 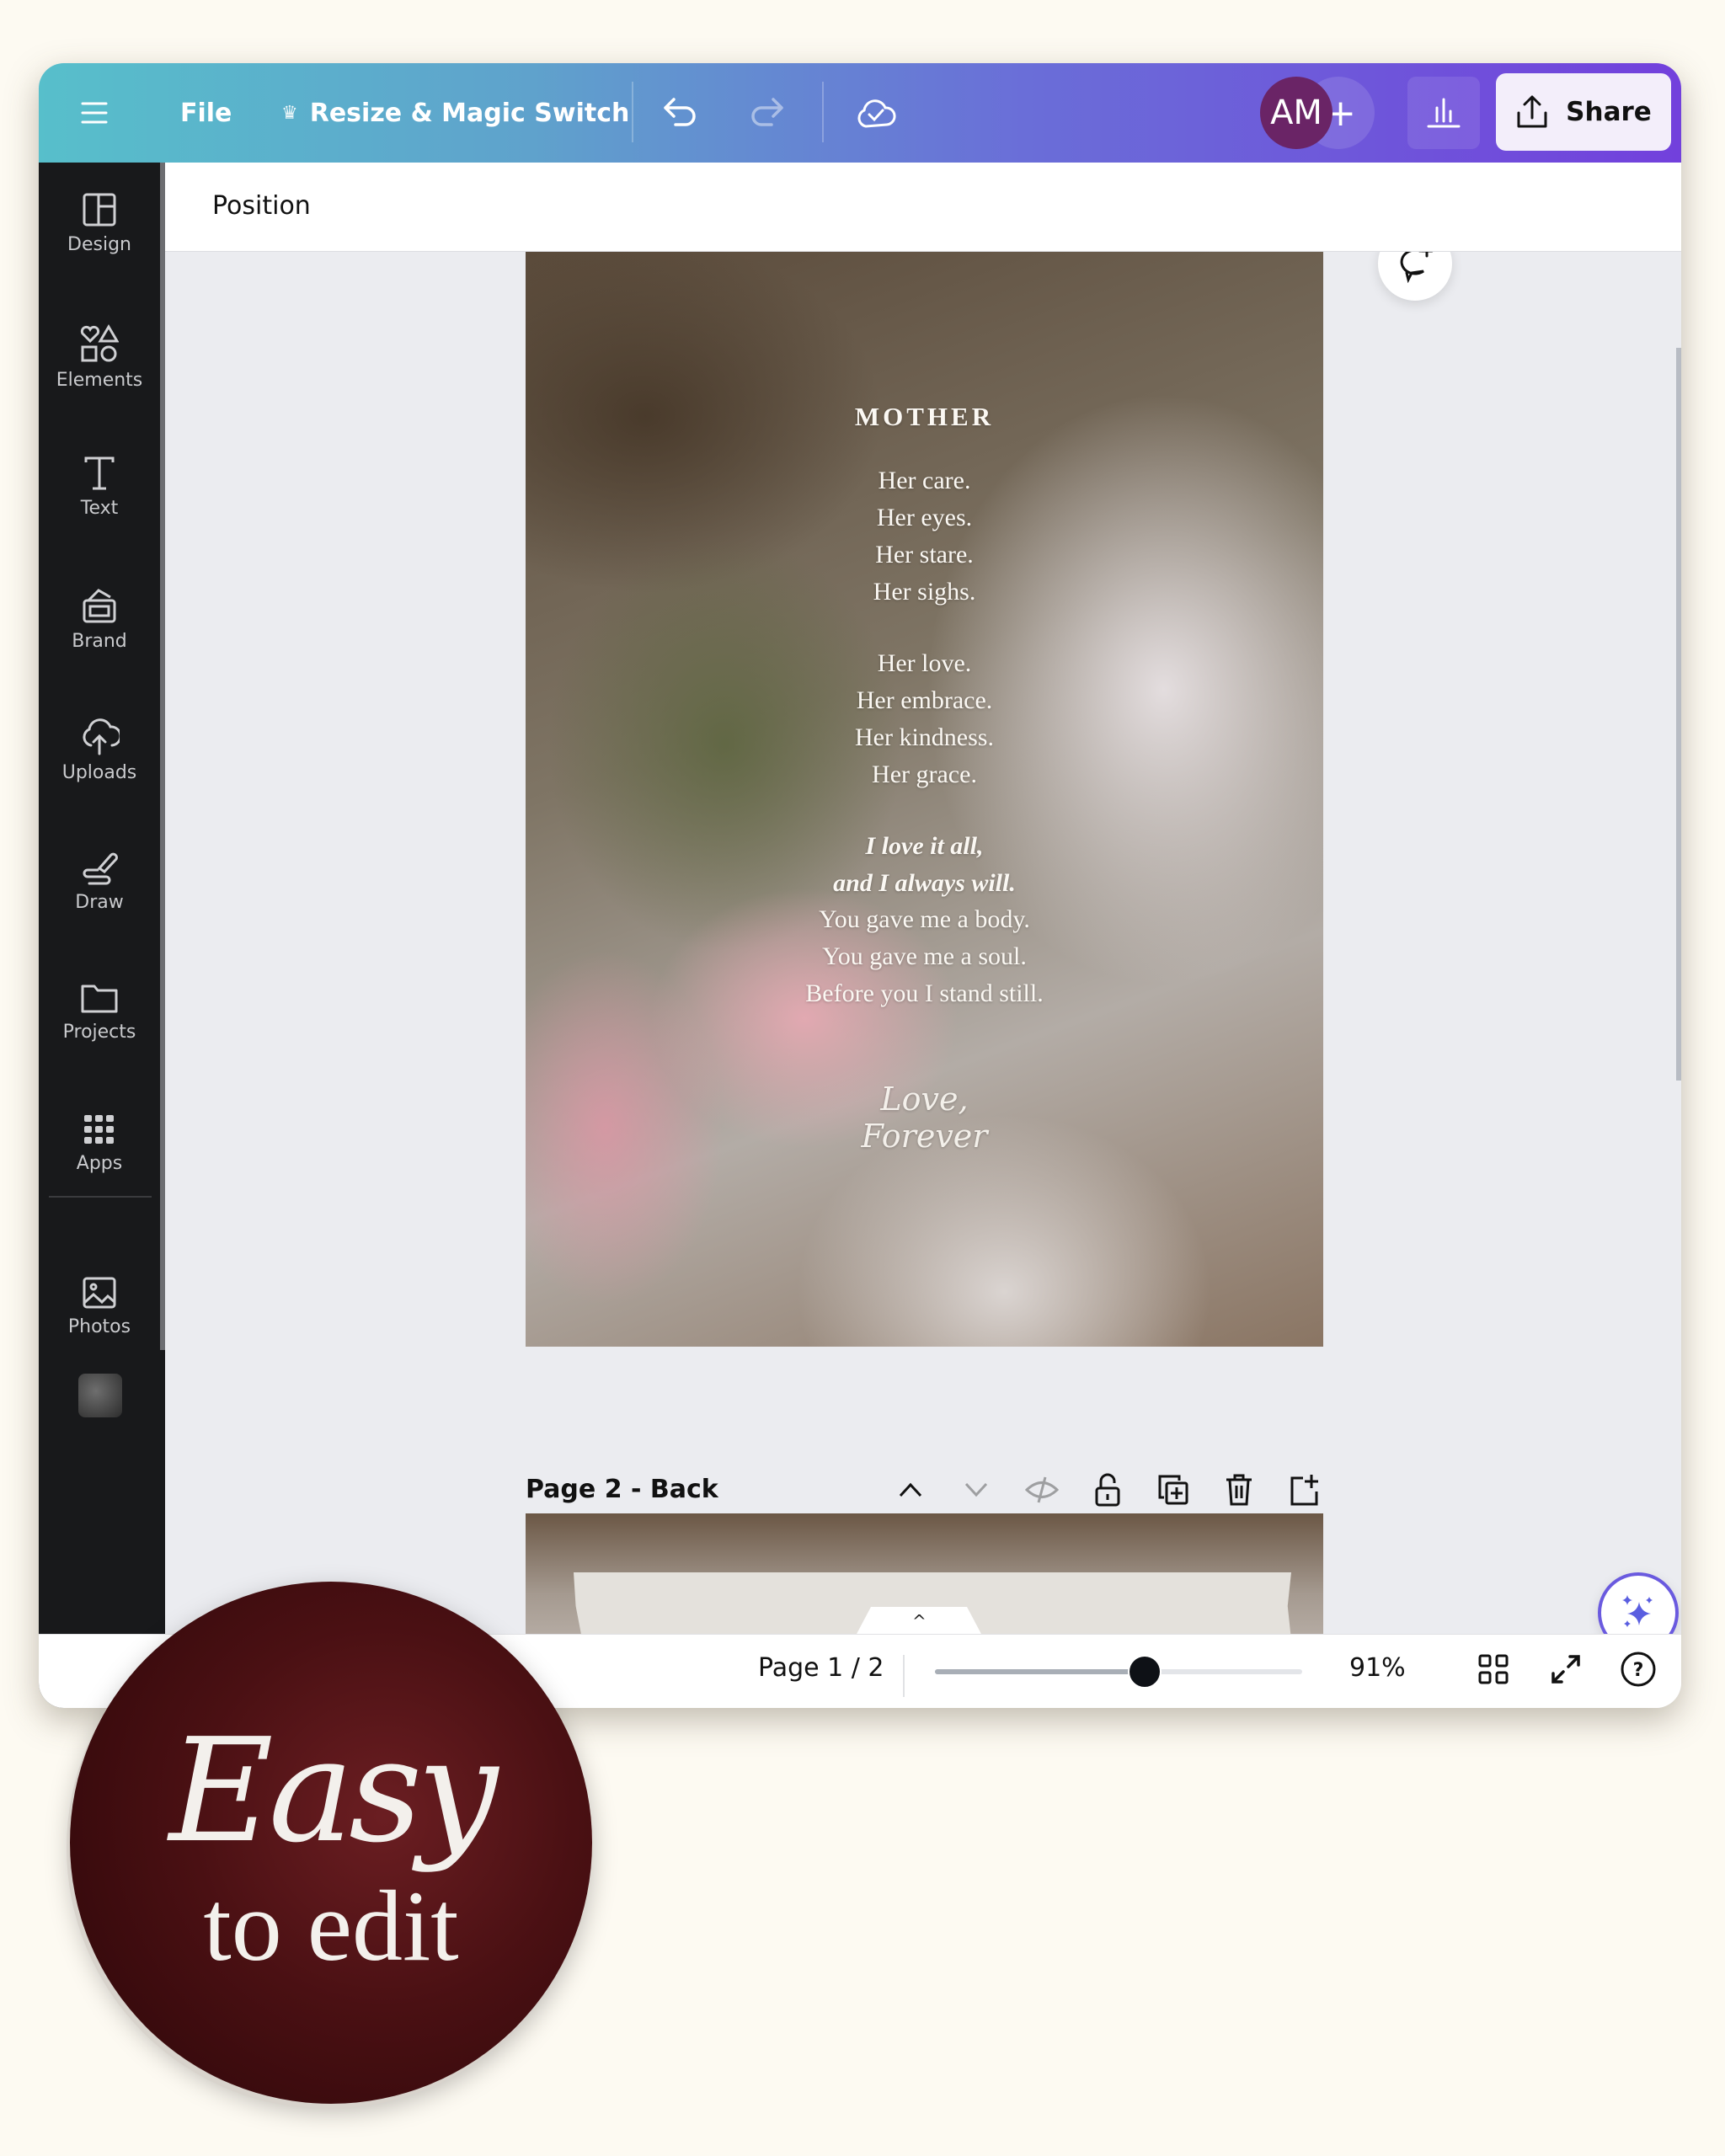 I want to click on zoom-slider-fill, so click(x=1040, y=1671).